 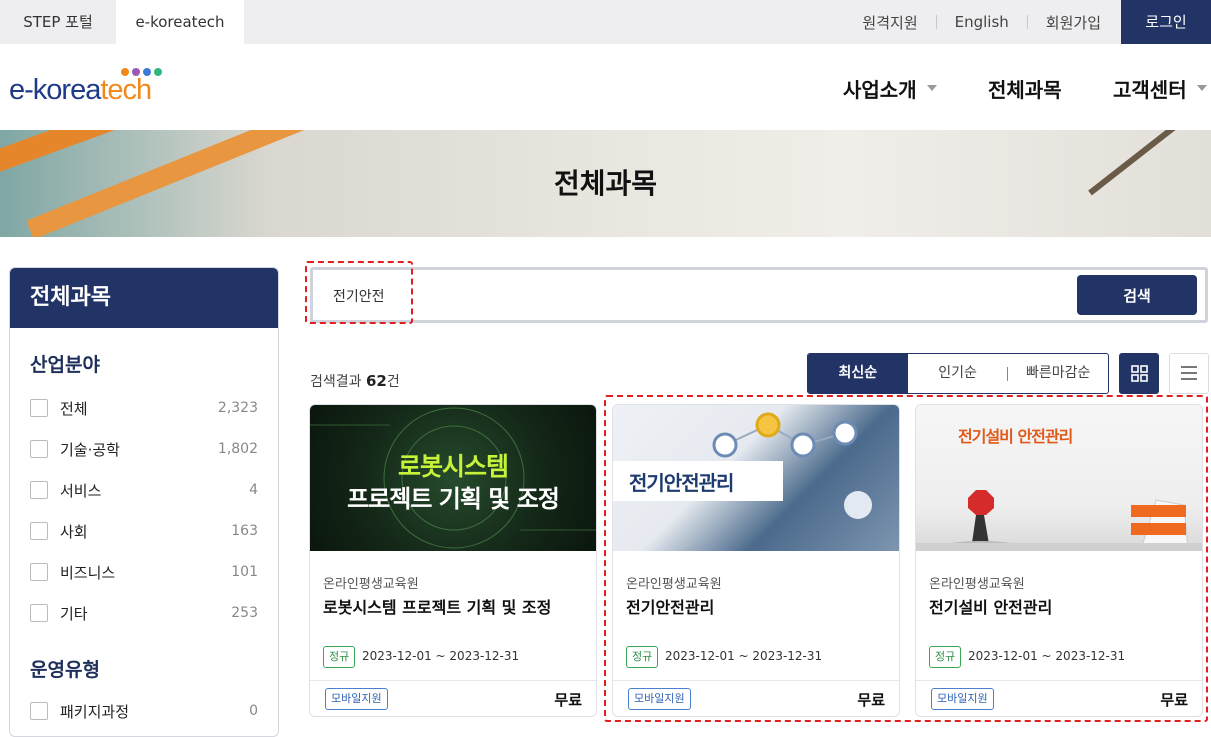 What do you see at coordinates (144, 449) in the screenshot?
I see `filter-item-engineering: 기술·공학 1,802` at bounding box center [144, 449].